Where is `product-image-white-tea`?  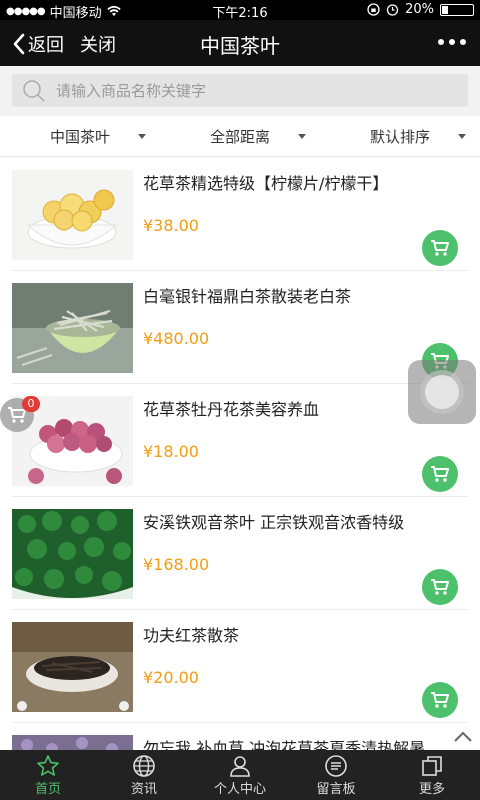 product-image-white-tea is located at coordinates (72, 328).